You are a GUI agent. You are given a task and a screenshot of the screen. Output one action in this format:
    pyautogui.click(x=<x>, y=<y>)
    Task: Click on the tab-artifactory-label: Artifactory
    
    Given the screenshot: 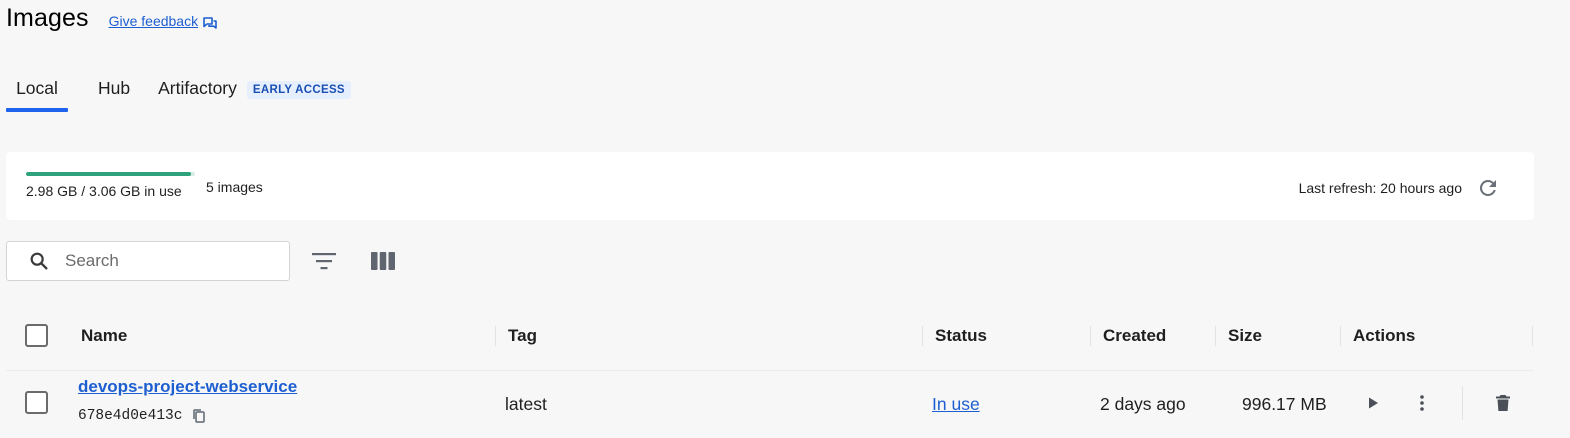 What is the action you would take?
    pyautogui.click(x=197, y=88)
    